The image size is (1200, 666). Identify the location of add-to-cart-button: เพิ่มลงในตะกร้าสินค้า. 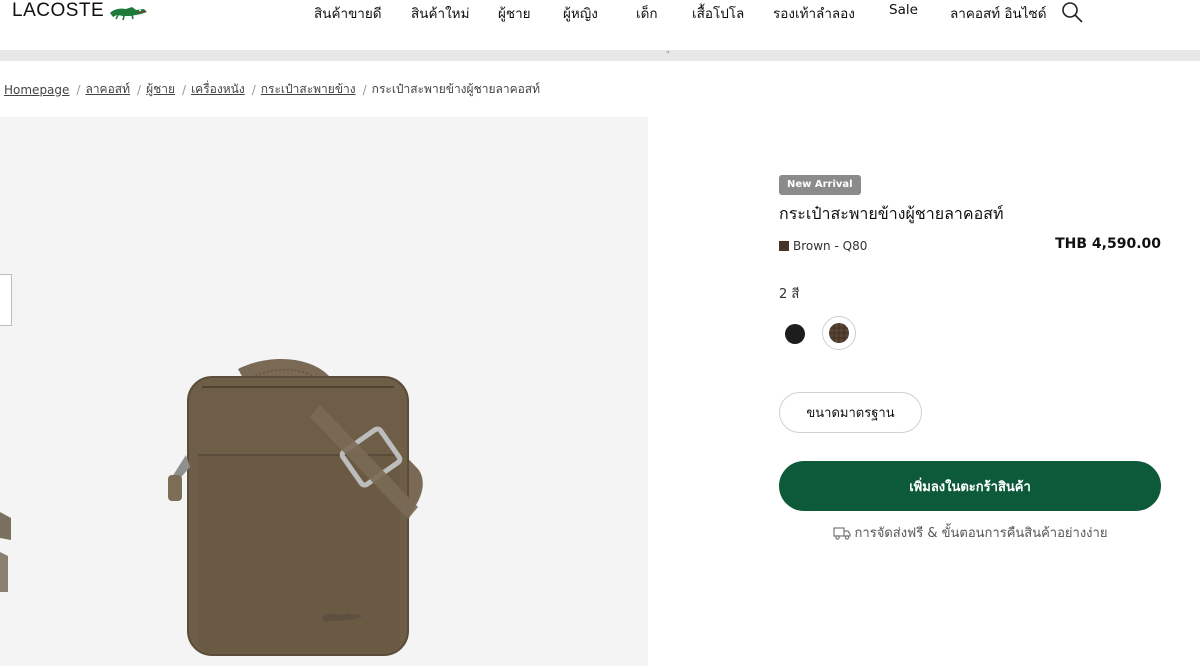
(970, 486).